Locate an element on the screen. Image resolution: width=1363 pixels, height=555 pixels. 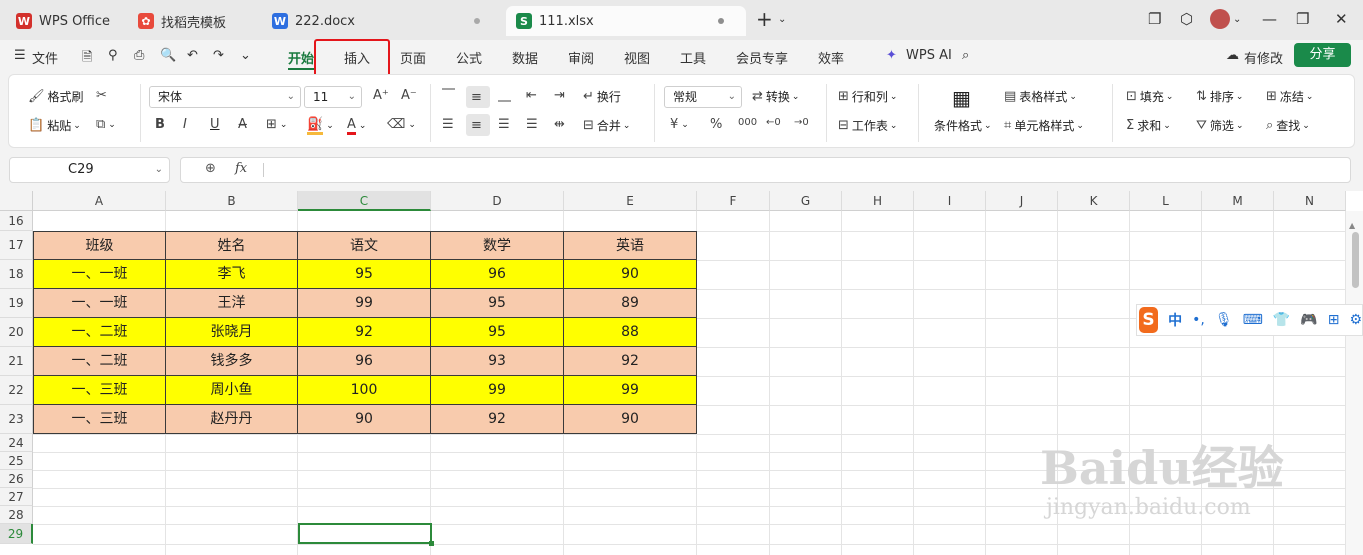
row-header-23: 23 is located at coordinates (16, 419).